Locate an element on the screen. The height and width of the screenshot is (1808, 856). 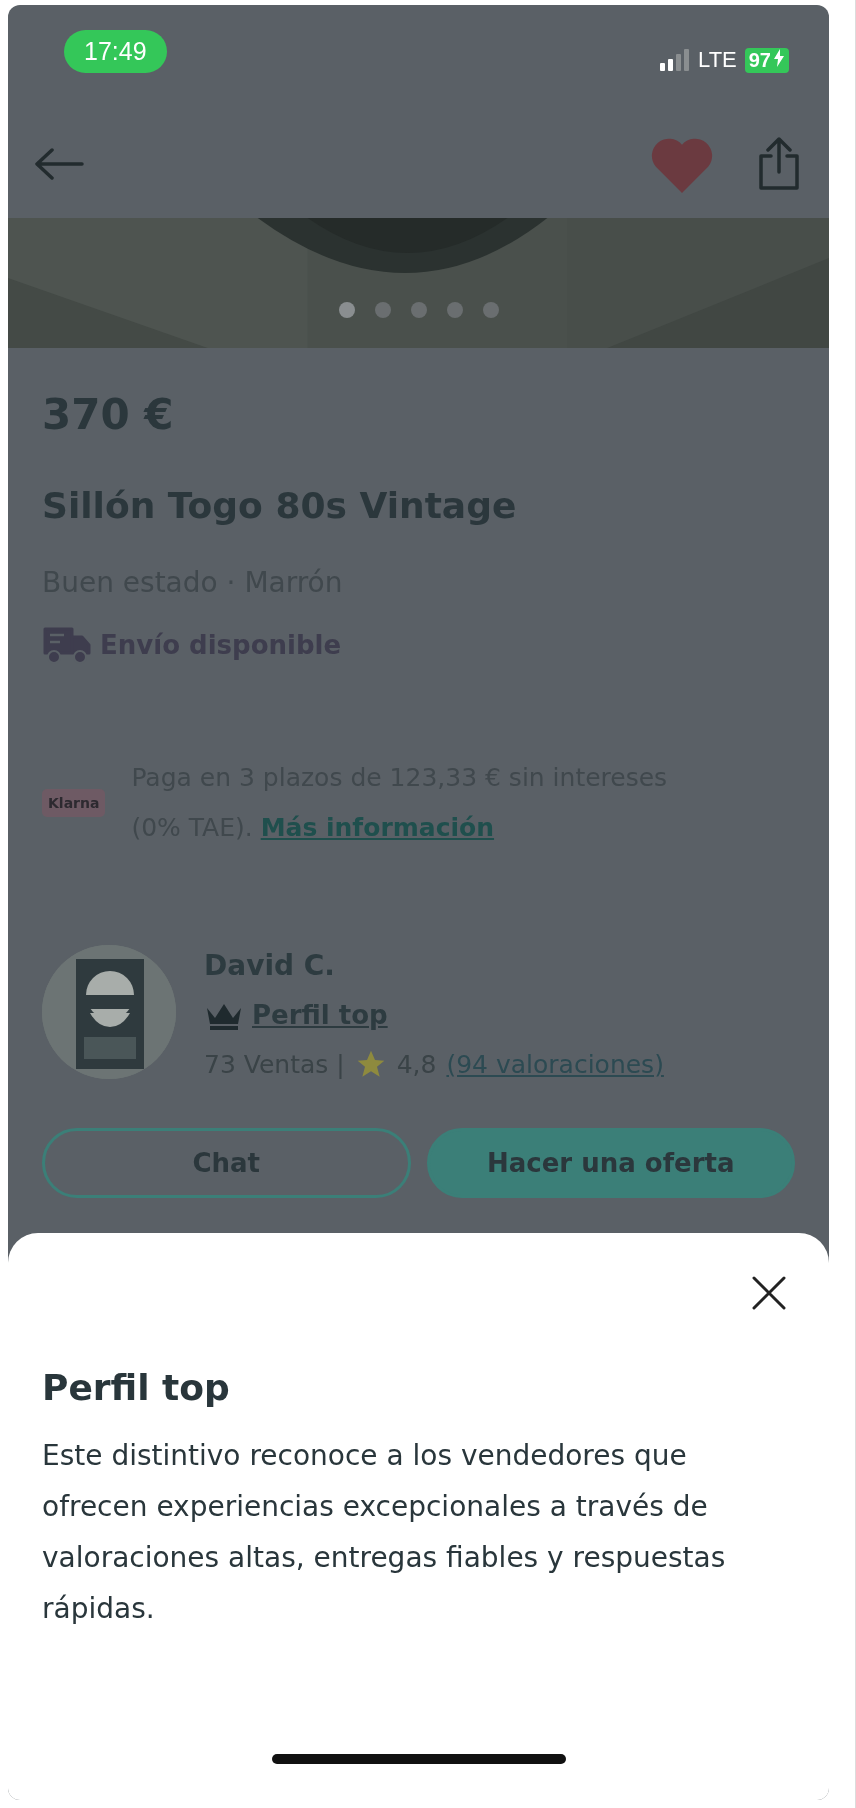
offer-button: Hacer una oferta is located at coordinates (610, 1163).